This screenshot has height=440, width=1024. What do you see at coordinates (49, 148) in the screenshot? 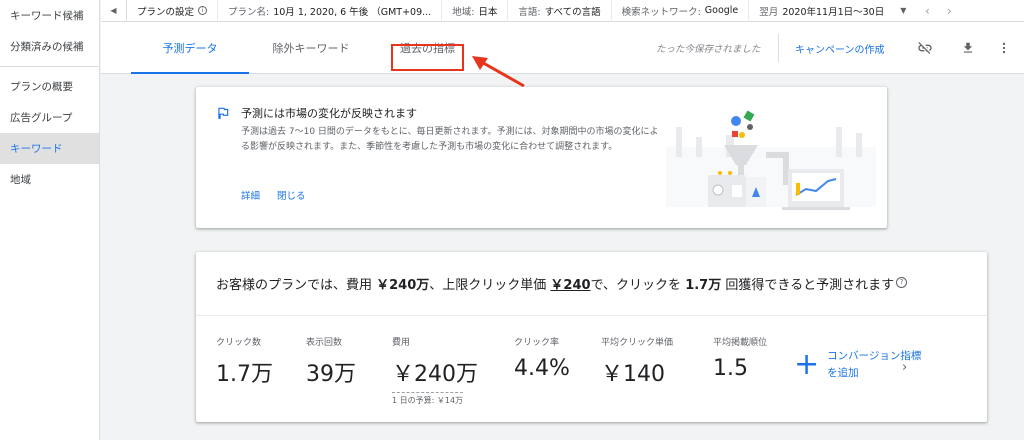
I see `sidebar-item-keywords: キーワード` at bounding box center [49, 148].